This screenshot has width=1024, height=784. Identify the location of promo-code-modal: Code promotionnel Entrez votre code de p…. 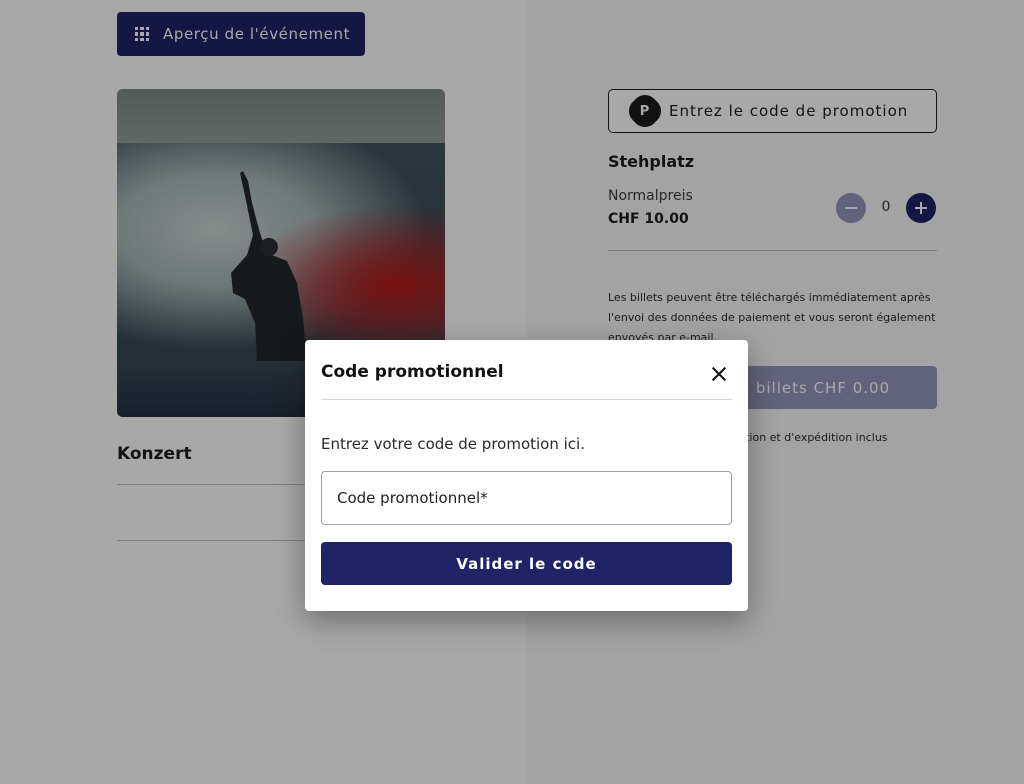
(526, 475).